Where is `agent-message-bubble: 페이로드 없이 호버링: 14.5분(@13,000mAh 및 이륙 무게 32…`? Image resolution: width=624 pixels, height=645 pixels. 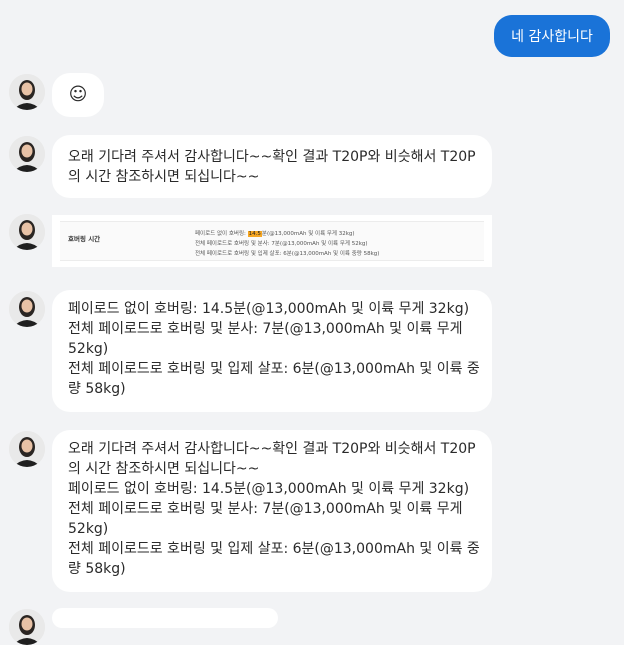 agent-message-bubble: 페이로드 없이 호버링: 14.5분(@13,000mAh 및 이륙 무게 32… is located at coordinates (272, 351).